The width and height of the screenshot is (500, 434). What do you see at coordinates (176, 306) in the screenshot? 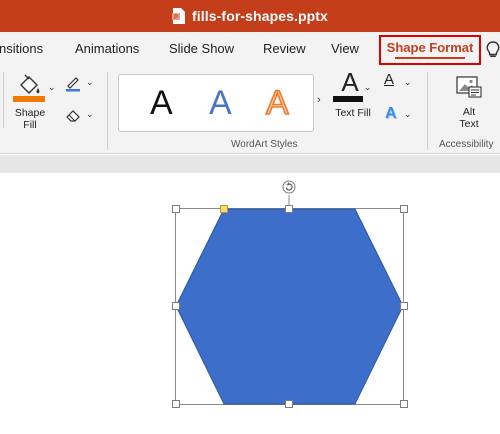
I see `resize-handle-left` at bounding box center [176, 306].